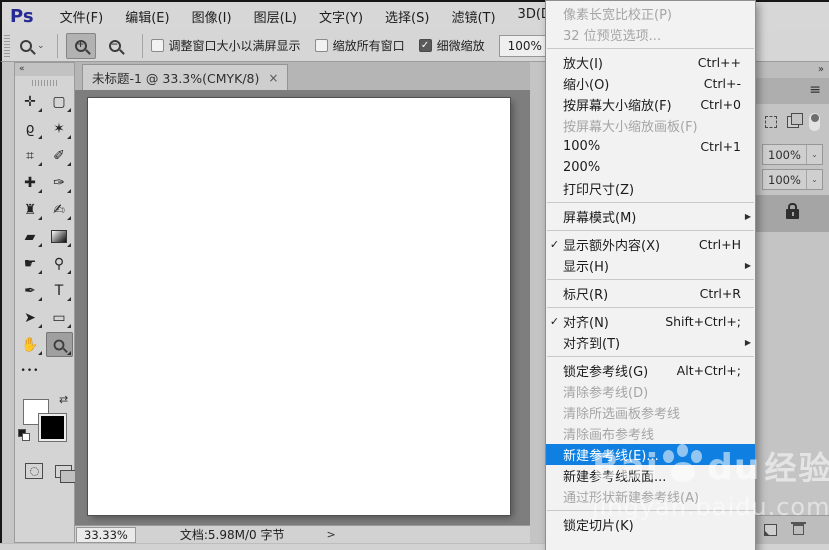 The width and height of the screenshot is (829, 550). I want to click on marquee-tool: ▢, so click(59, 101).